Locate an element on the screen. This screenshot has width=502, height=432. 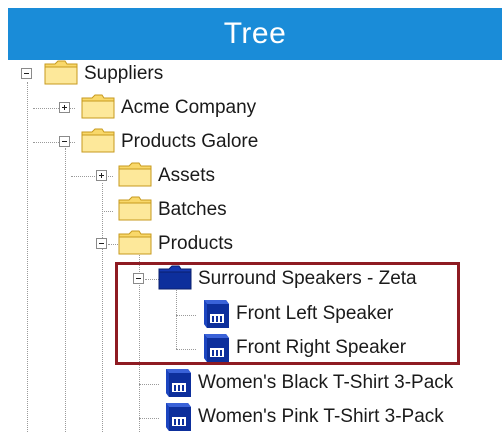
tree-node-products-galore: Products Galore is located at coordinates (186, 142).